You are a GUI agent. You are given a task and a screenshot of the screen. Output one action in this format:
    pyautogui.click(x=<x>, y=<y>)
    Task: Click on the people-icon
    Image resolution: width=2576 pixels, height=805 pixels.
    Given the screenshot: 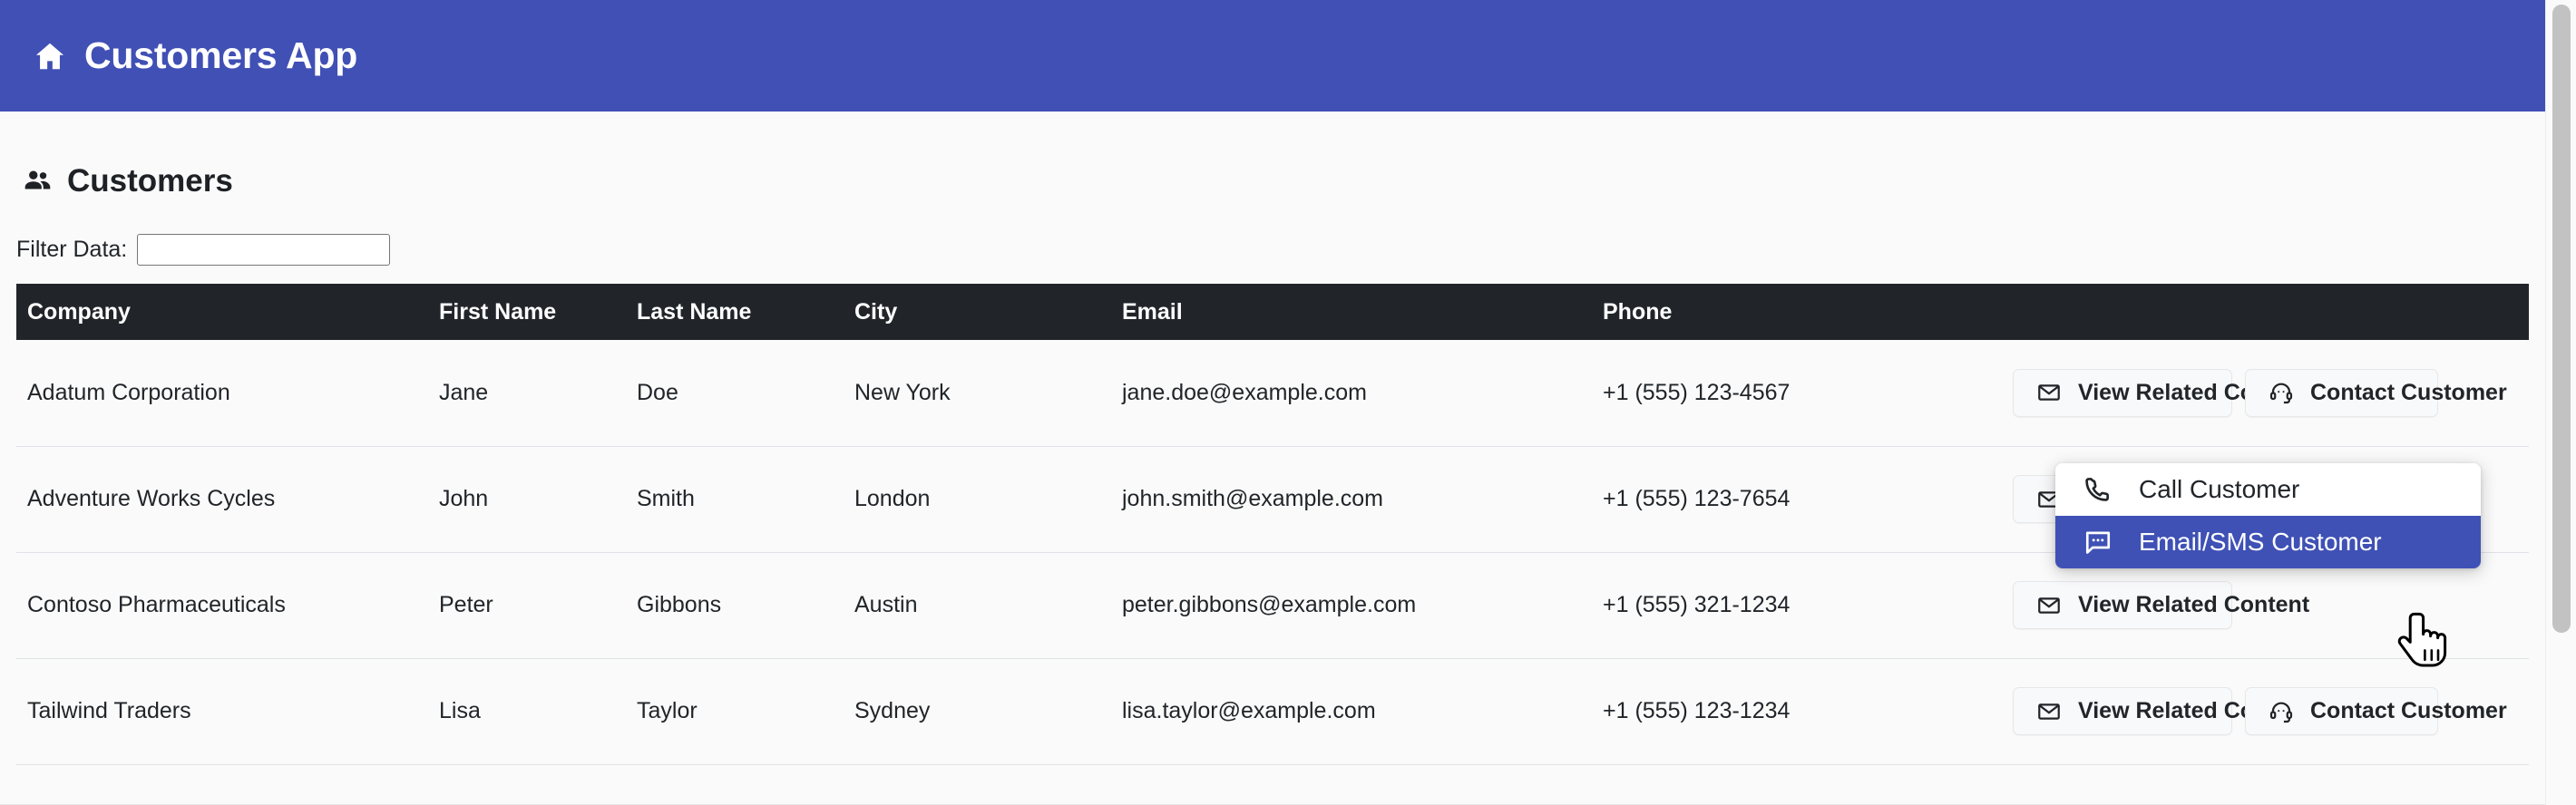 What is the action you would take?
    pyautogui.click(x=37, y=181)
    